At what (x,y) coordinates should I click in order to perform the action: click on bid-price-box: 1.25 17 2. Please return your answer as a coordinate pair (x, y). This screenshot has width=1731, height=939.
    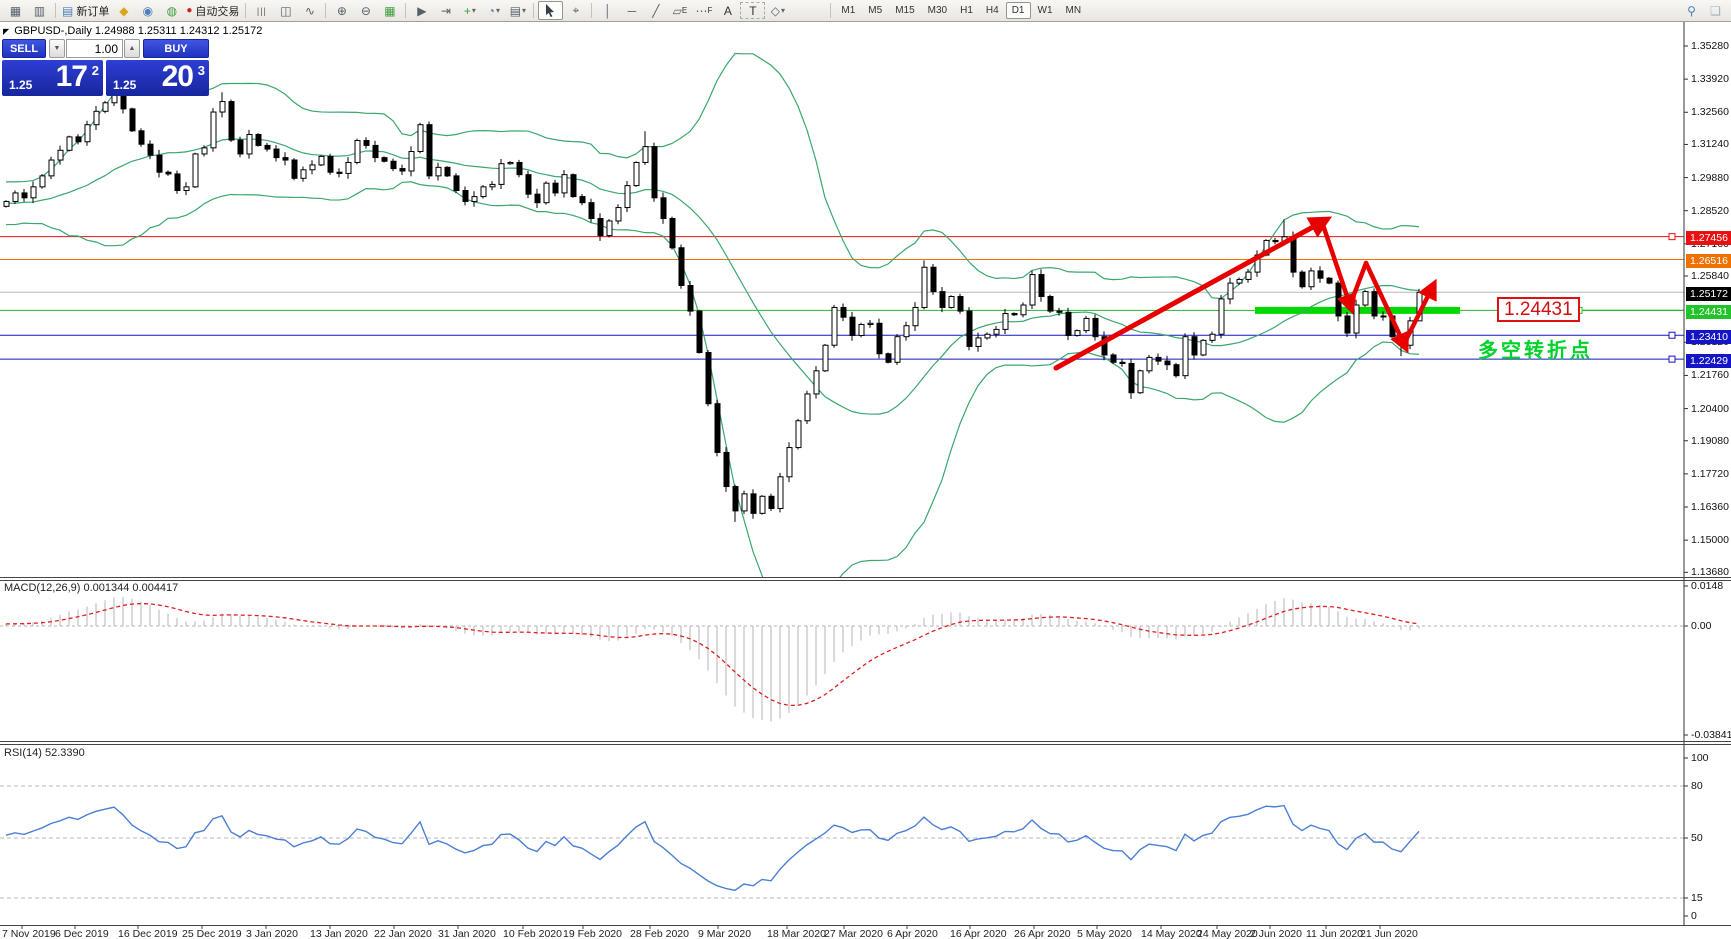
    Looking at the image, I should click on (52, 78).